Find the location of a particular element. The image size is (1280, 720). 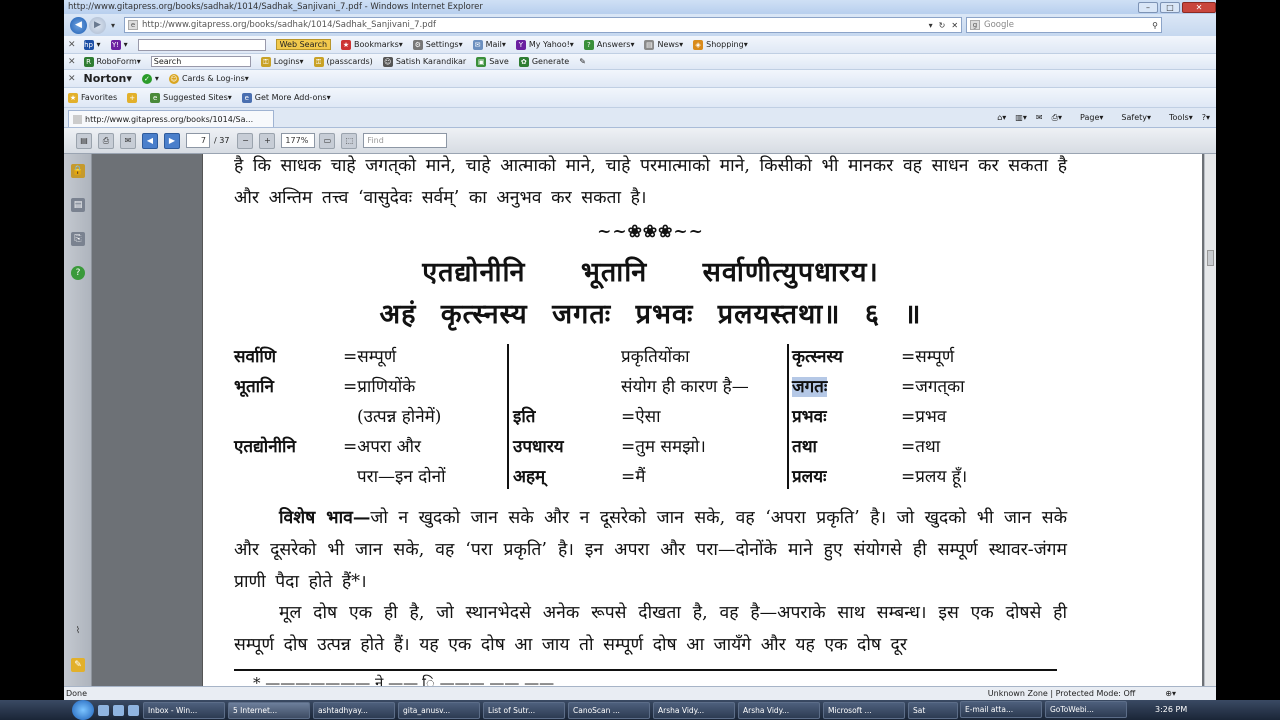

command-bar: ⌂▾ ▥▾ ✉ ⎙▾ Page▾ Safety▾ Tools▾ ?▾ is located at coordinates (1102, 118).